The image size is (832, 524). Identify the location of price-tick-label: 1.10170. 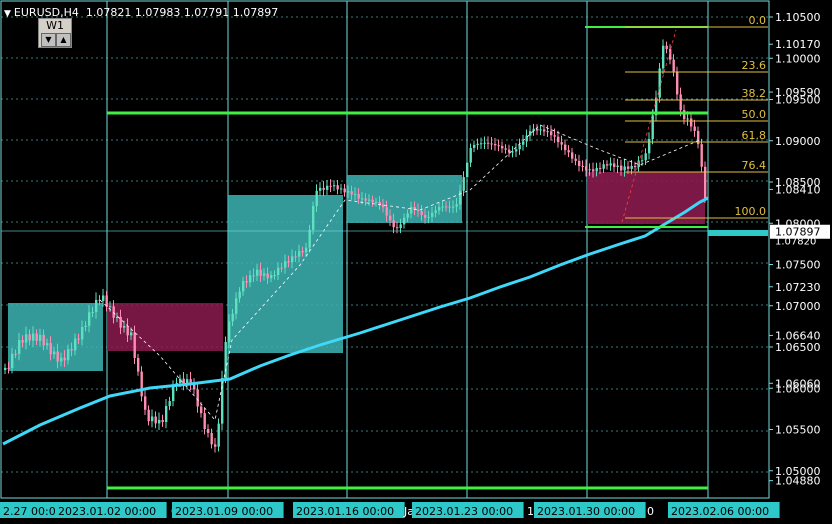
(798, 44).